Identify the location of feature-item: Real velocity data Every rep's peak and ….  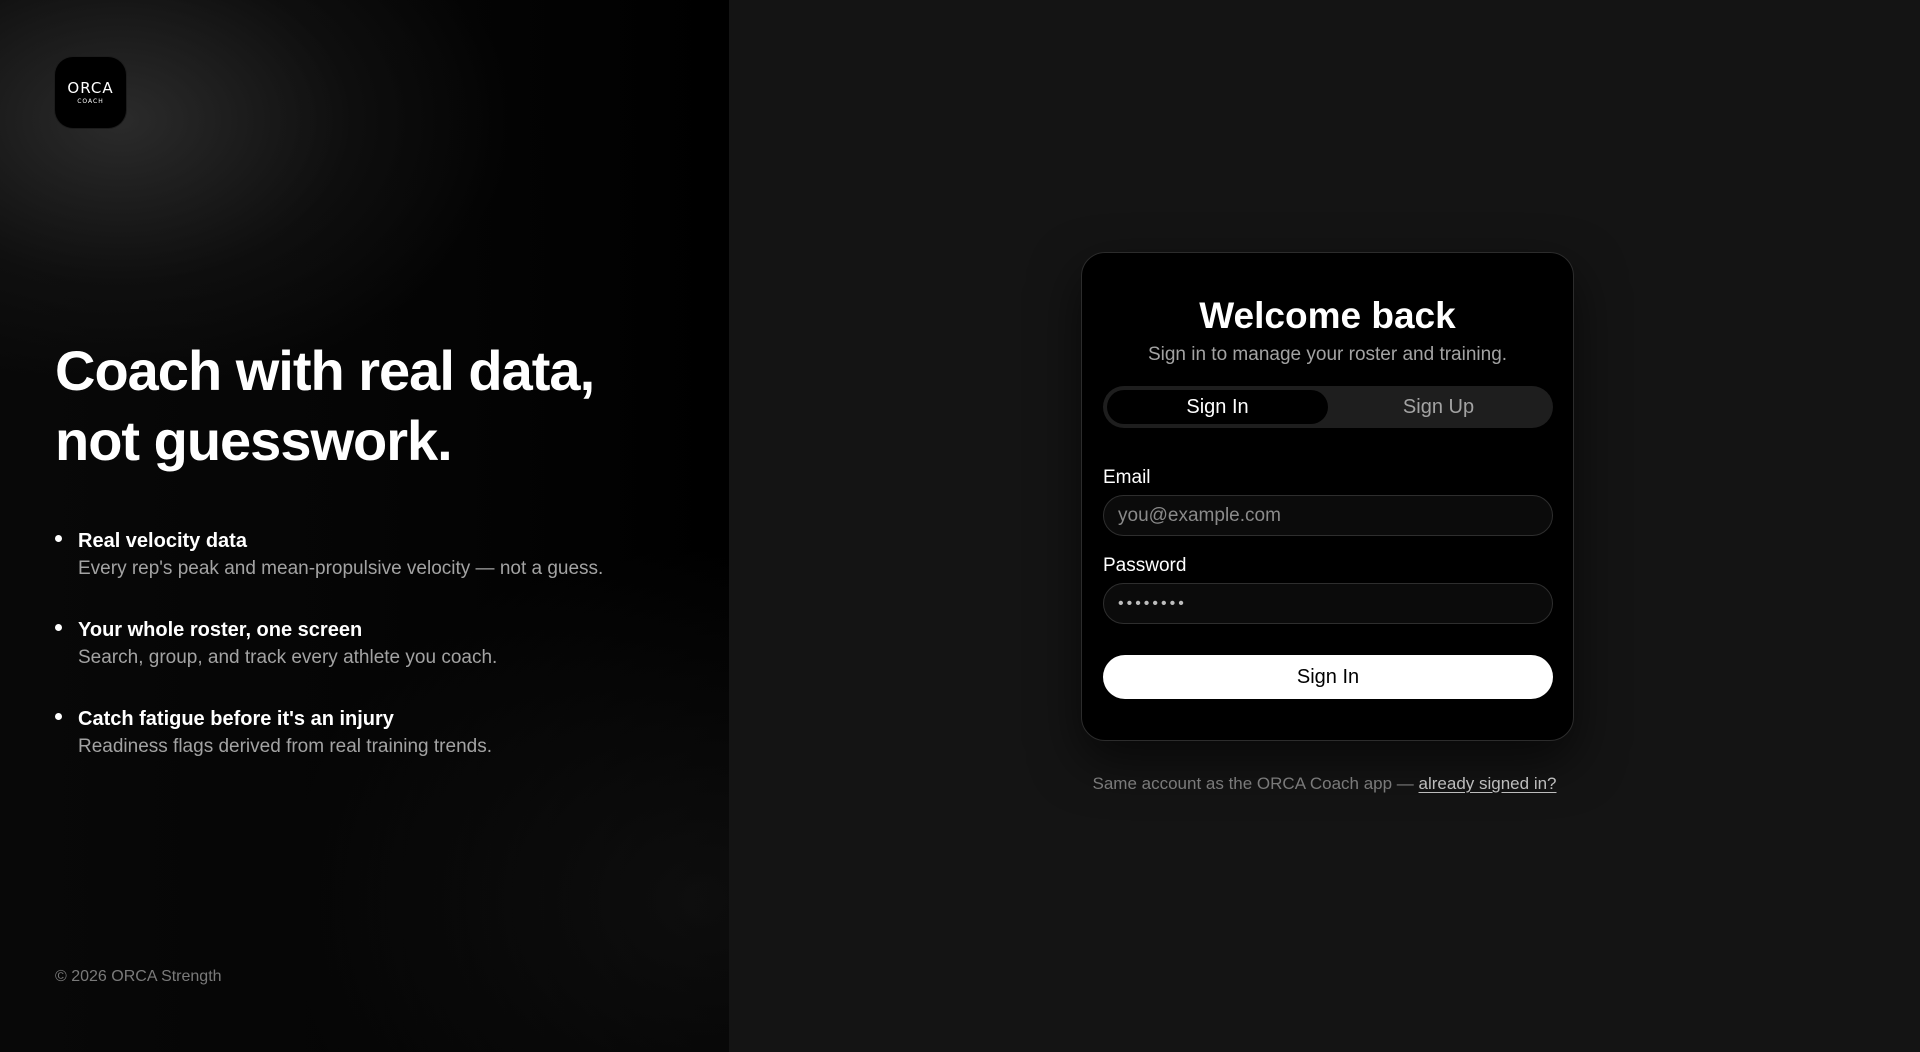
(375, 571).